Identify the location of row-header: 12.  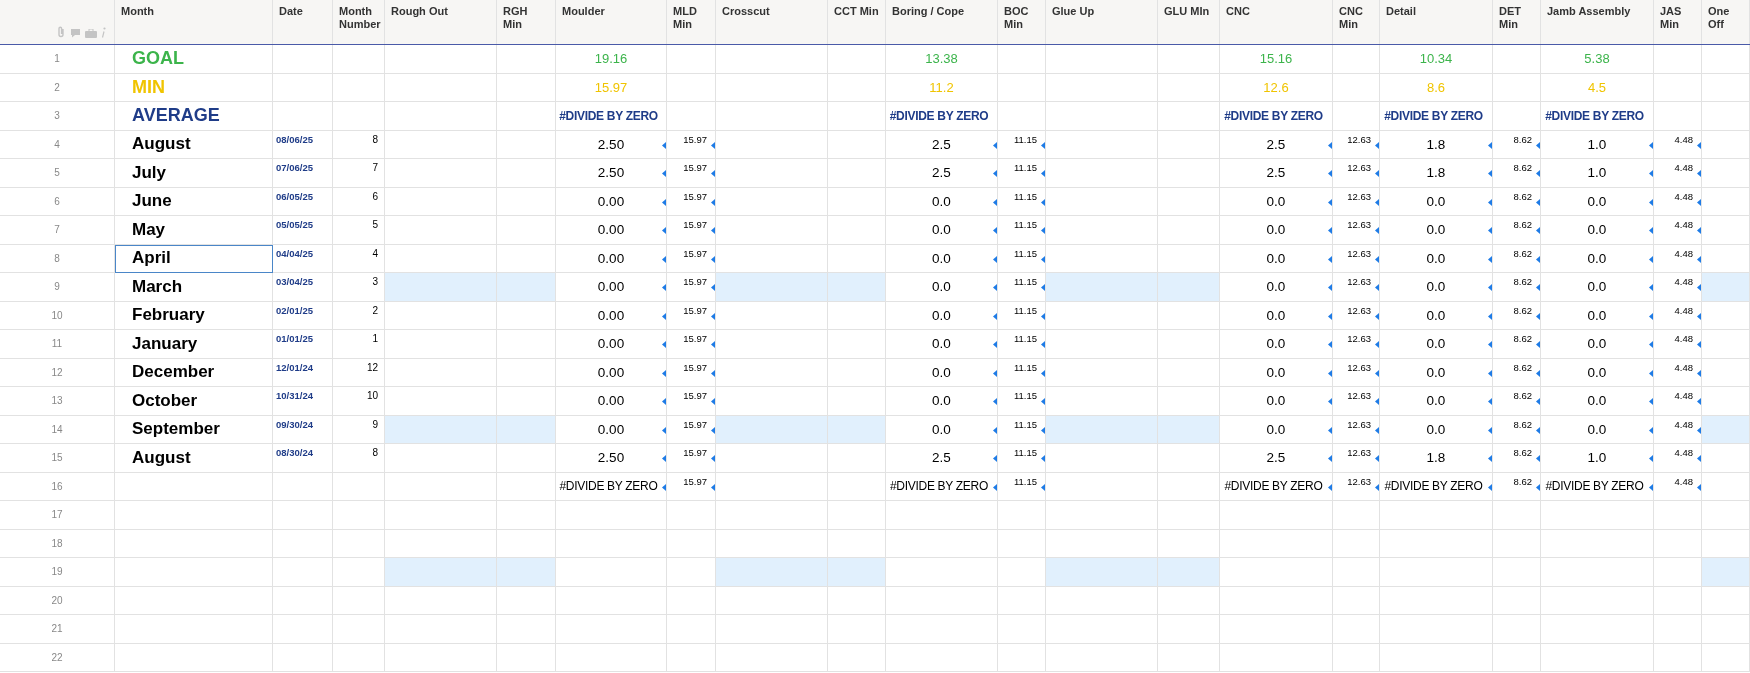
(57, 372).